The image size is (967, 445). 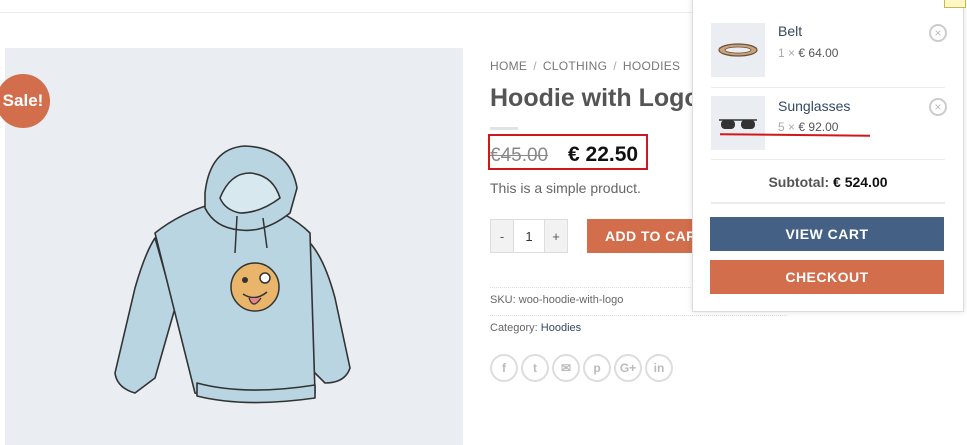 I want to click on qty-input: 1, so click(x=529, y=236).